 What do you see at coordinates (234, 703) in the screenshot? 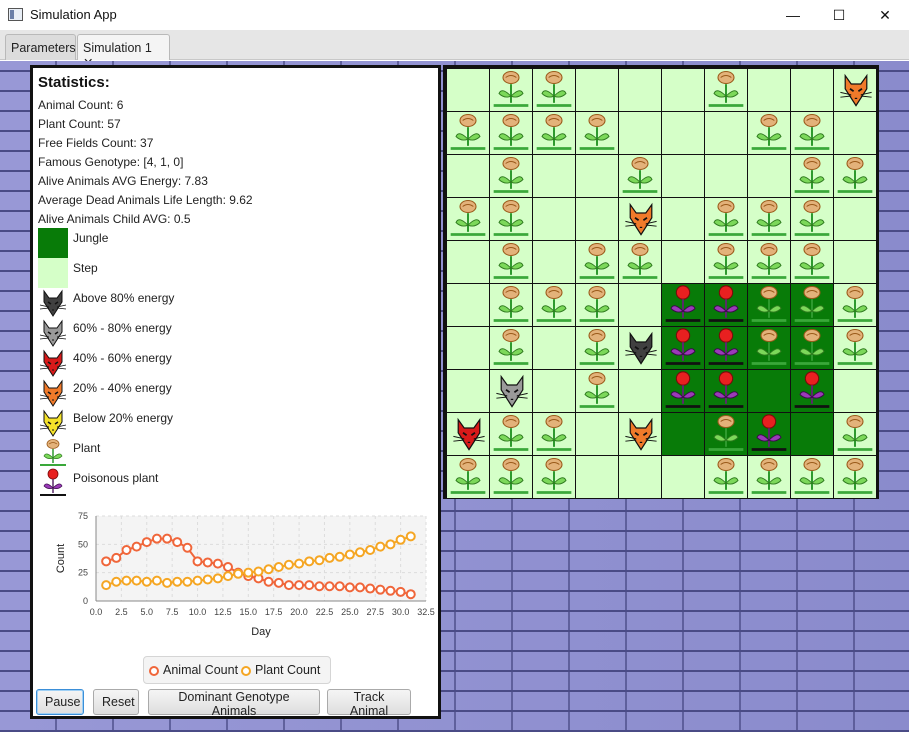
I see `dominant-genotype-button: Dominant Genotype Animals` at bounding box center [234, 703].